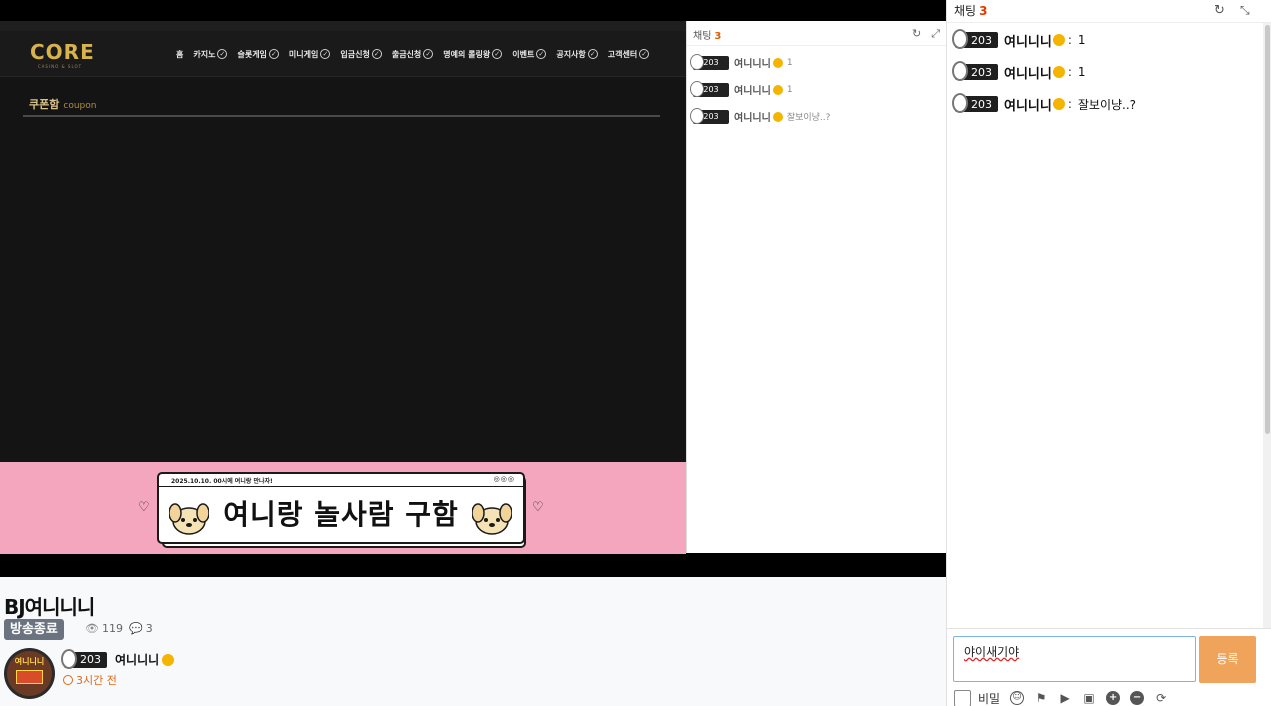 This screenshot has width=1271, height=706. What do you see at coordinates (935, 33) in the screenshot?
I see `expand-icon: ⤢` at bounding box center [935, 33].